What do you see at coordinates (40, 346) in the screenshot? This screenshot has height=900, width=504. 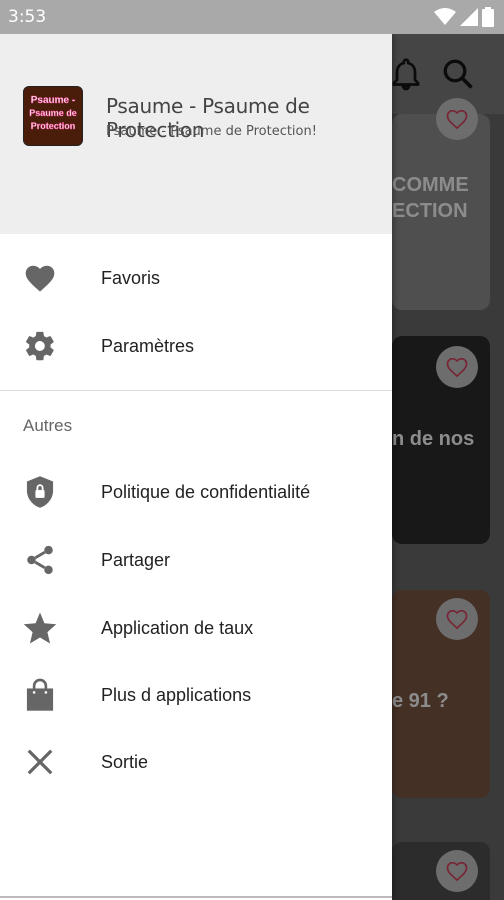 I see `gear-icon` at bounding box center [40, 346].